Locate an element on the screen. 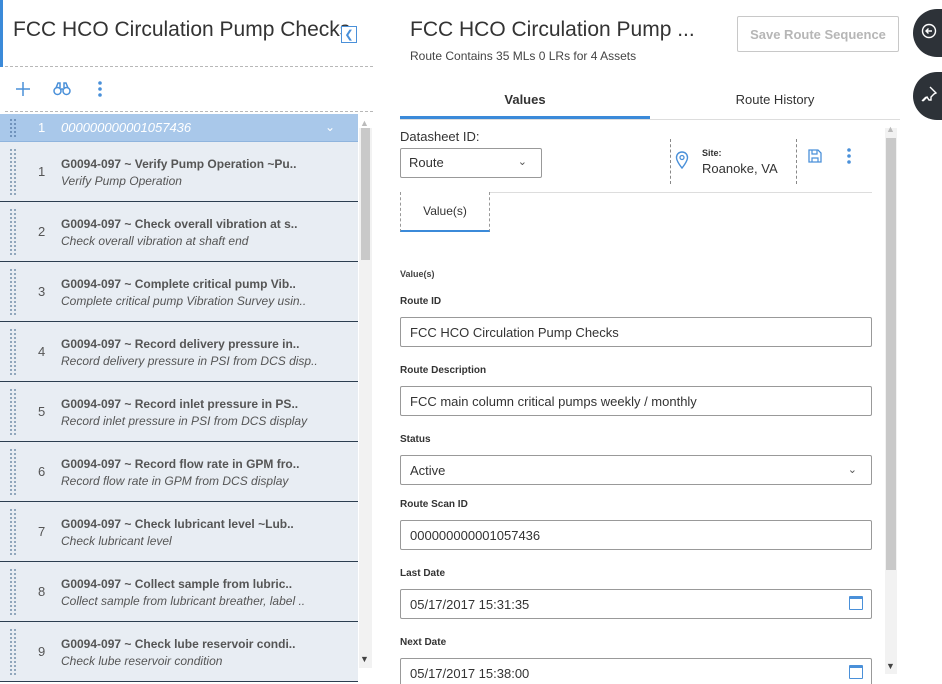  item-subtitle: Check lubricant level is located at coordinates (116, 541).